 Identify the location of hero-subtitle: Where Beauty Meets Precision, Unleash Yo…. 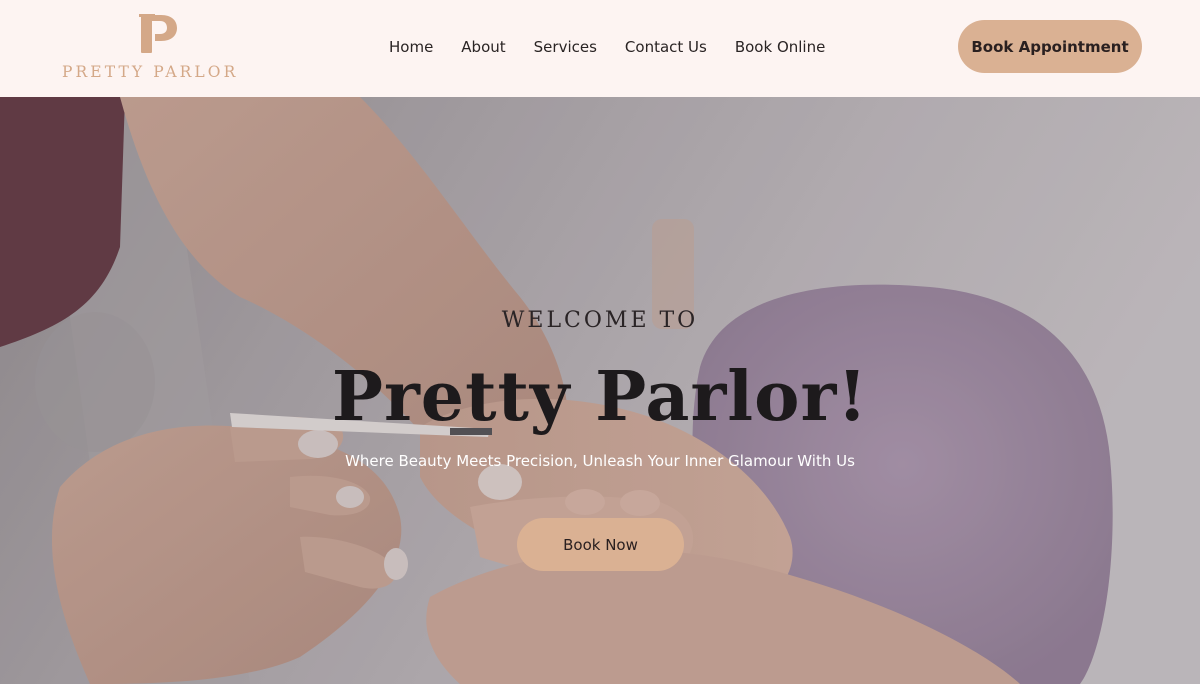
(600, 461).